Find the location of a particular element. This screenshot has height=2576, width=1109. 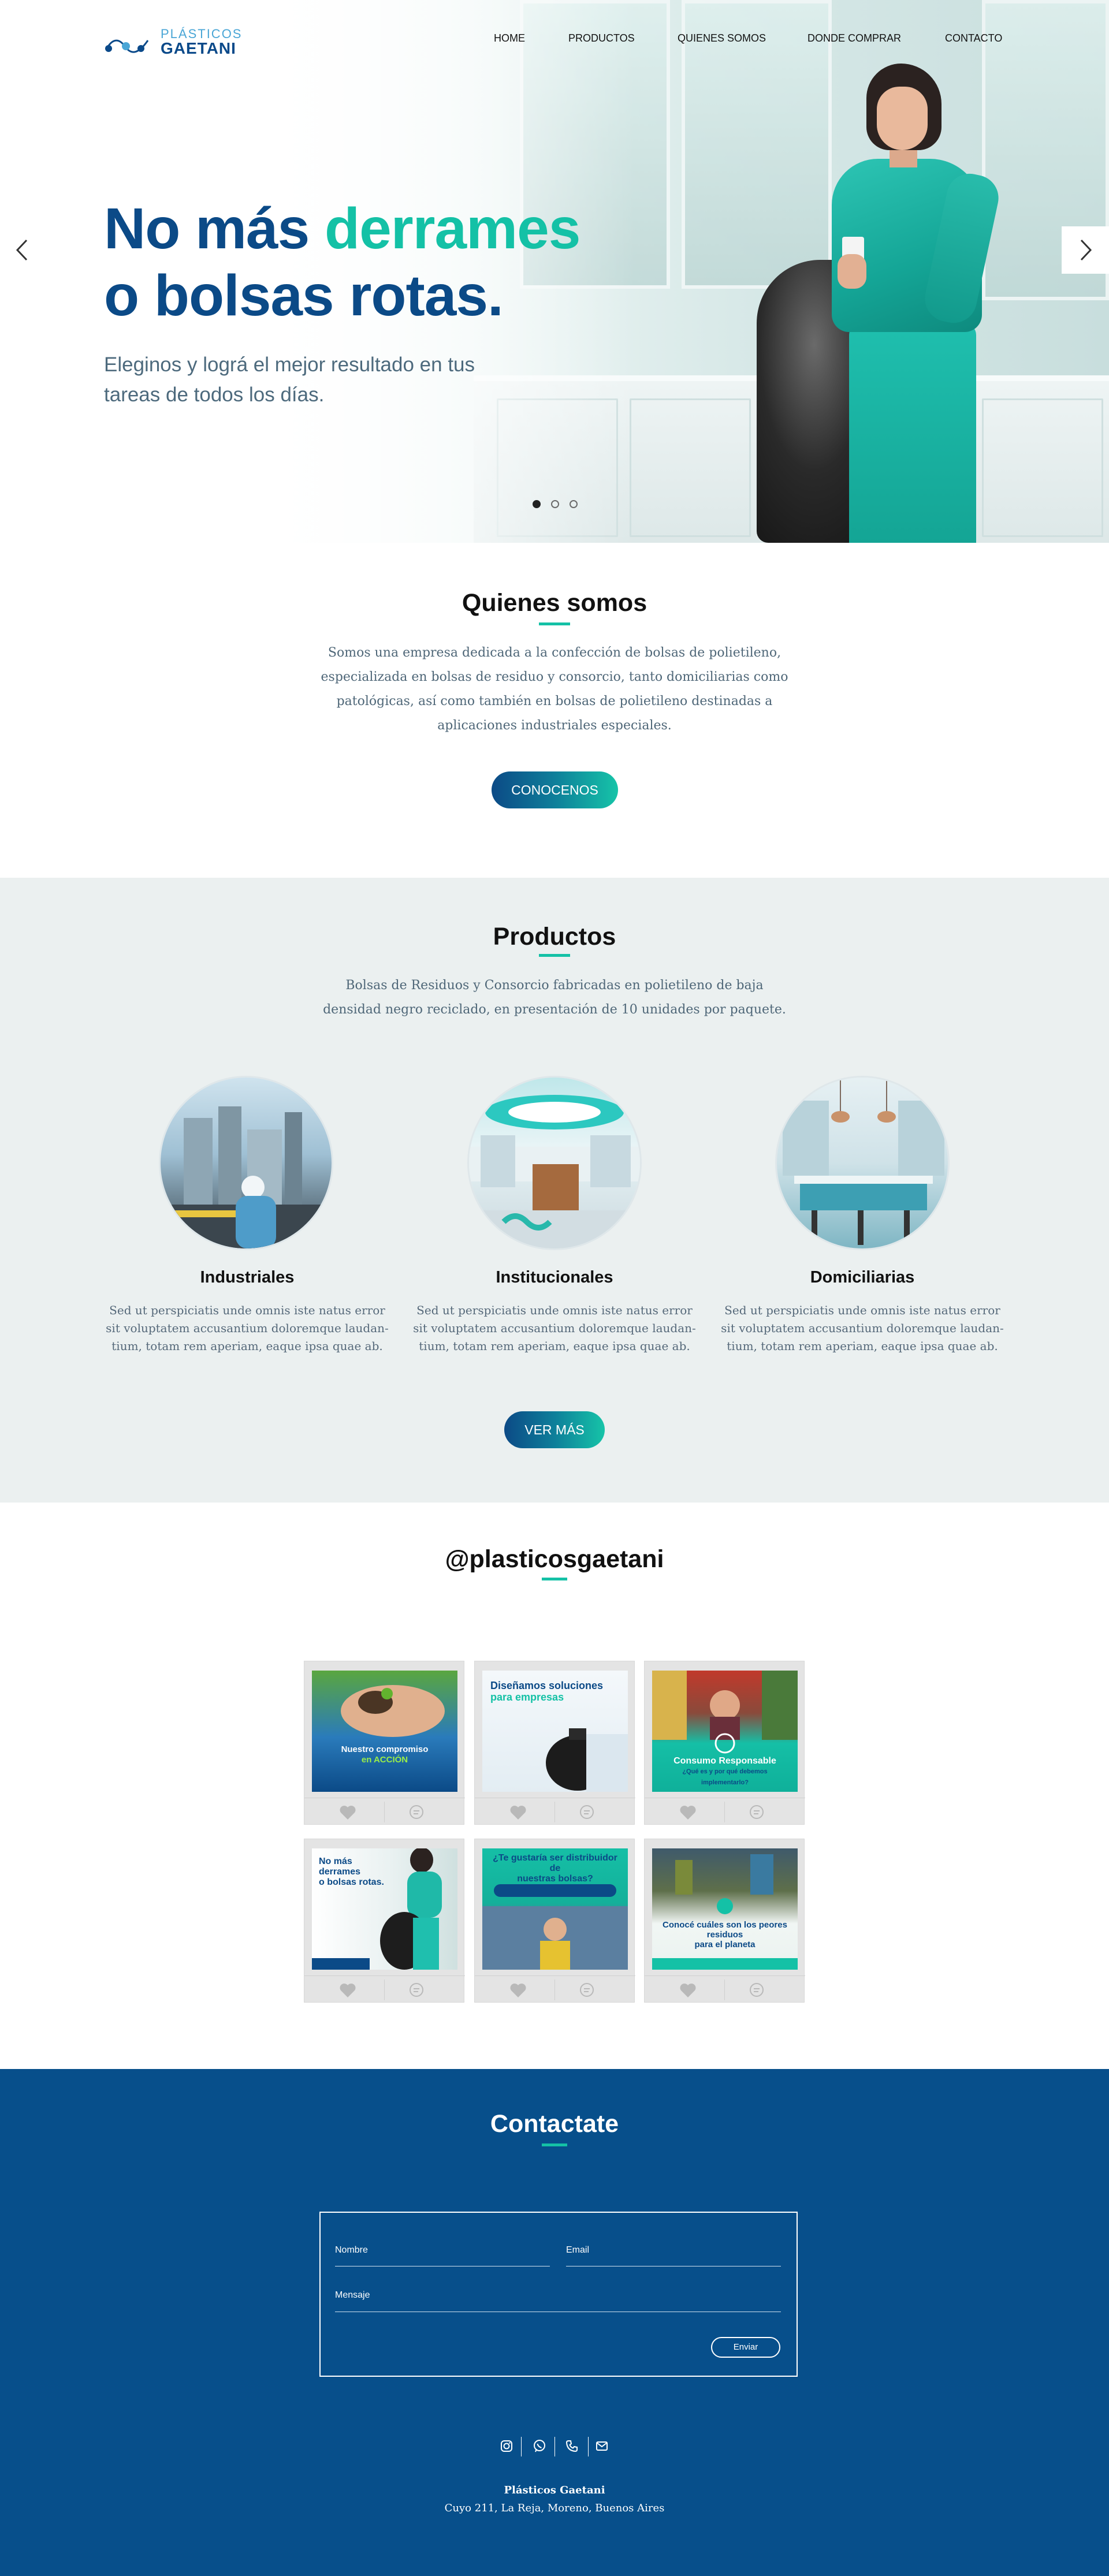

instagram-handle: @plasticosgaetani is located at coordinates (554, 1560).